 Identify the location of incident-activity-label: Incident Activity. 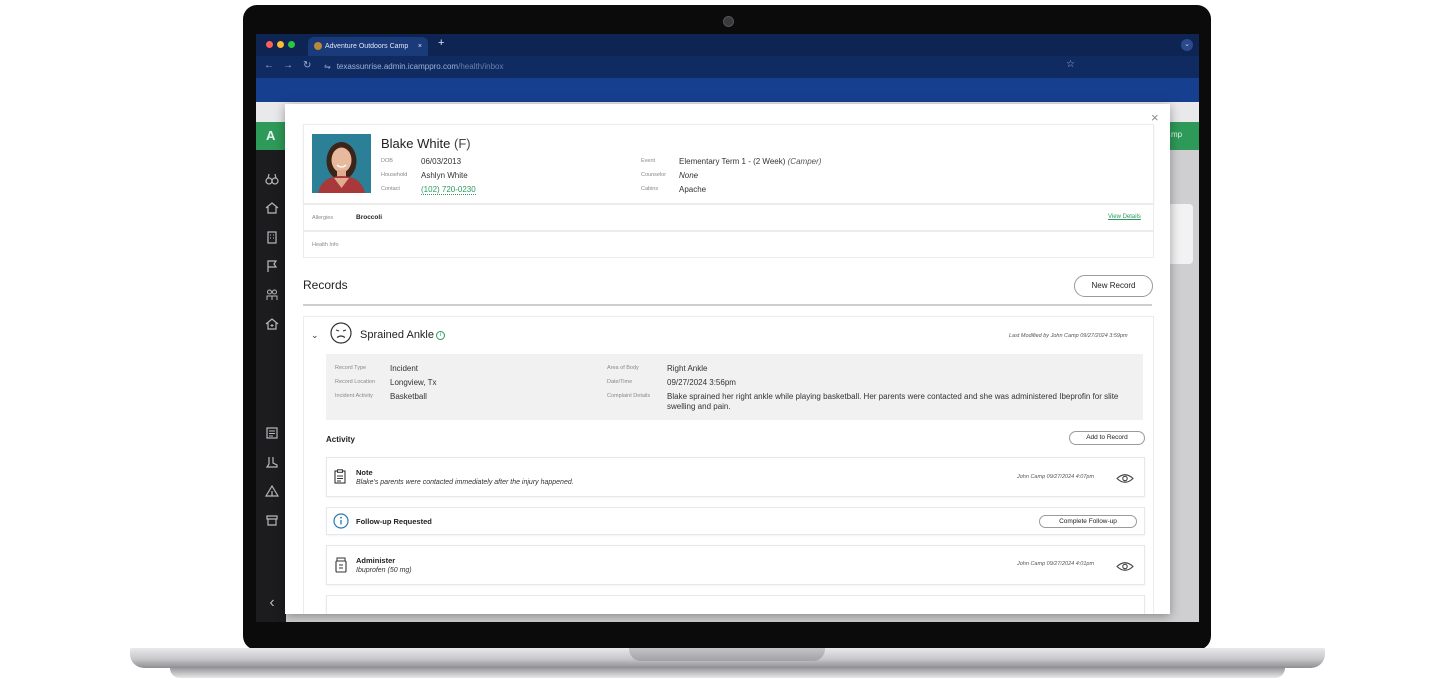
(354, 396).